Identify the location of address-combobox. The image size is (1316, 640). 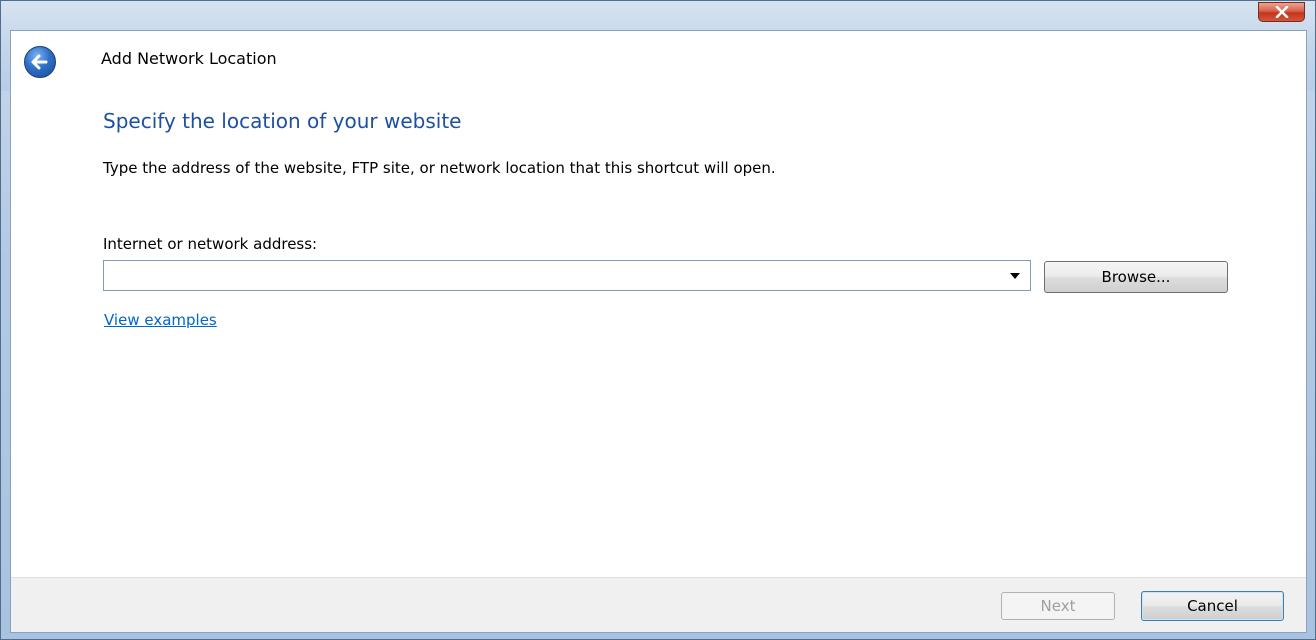
(567, 275).